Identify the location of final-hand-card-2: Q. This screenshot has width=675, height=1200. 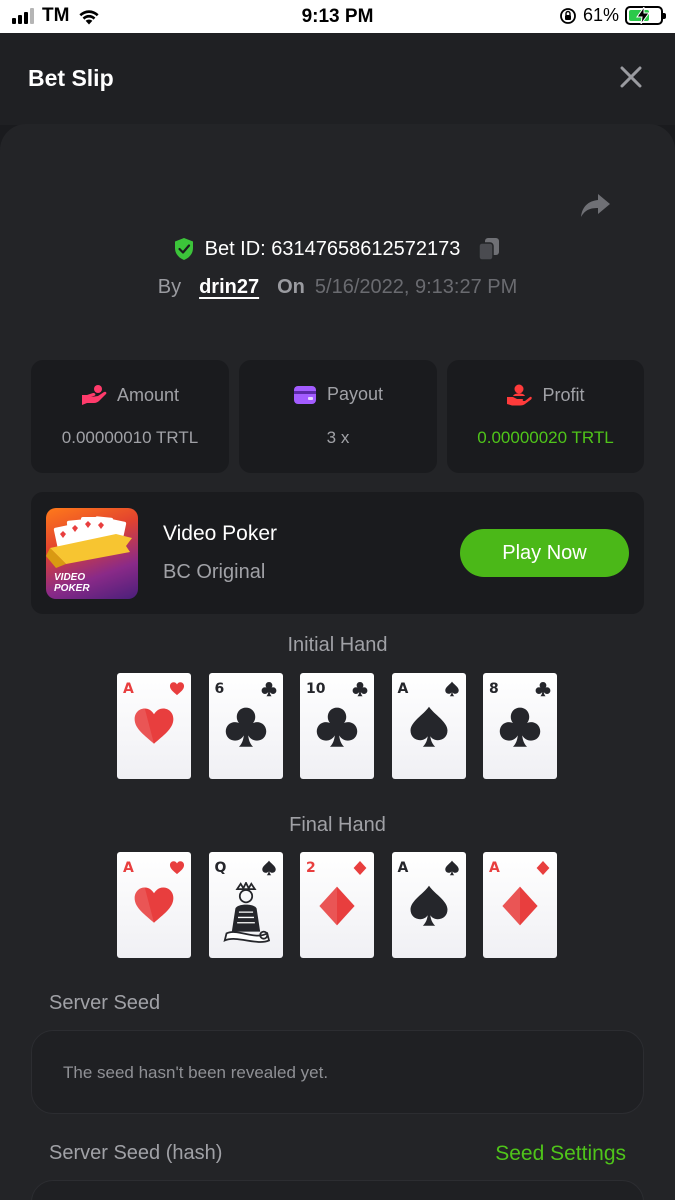
(245, 905).